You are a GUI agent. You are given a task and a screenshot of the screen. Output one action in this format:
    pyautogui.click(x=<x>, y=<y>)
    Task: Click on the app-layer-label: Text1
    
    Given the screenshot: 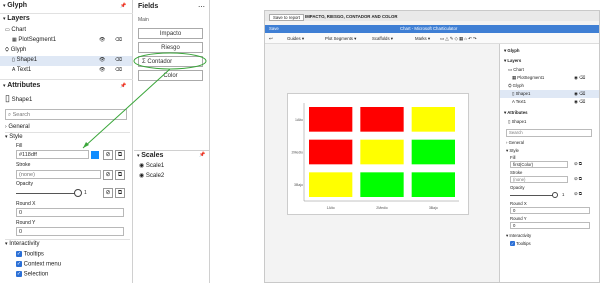 What is the action you would take?
    pyautogui.click(x=521, y=101)
    